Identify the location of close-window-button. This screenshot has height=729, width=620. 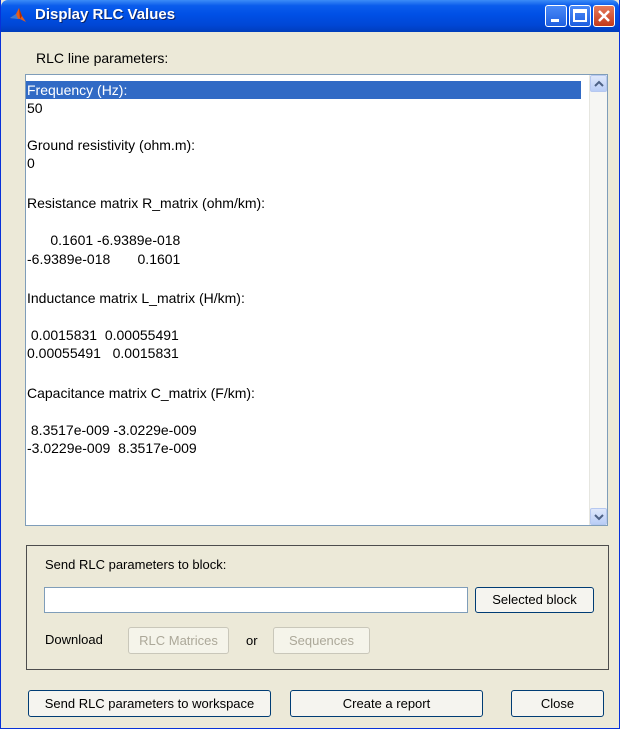
(604, 16).